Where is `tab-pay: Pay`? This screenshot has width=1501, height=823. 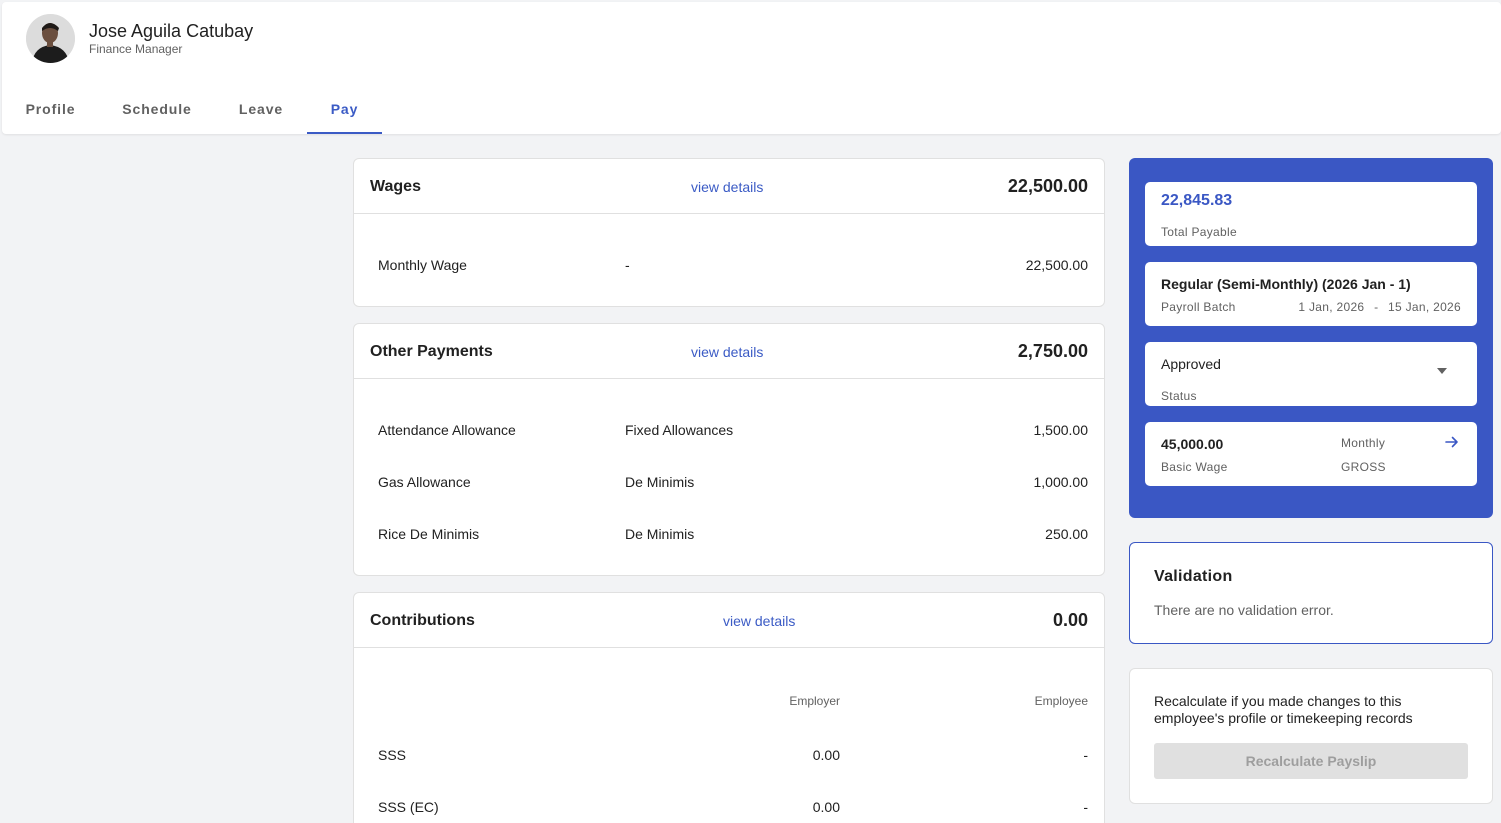 tab-pay: Pay is located at coordinates (344, 111).